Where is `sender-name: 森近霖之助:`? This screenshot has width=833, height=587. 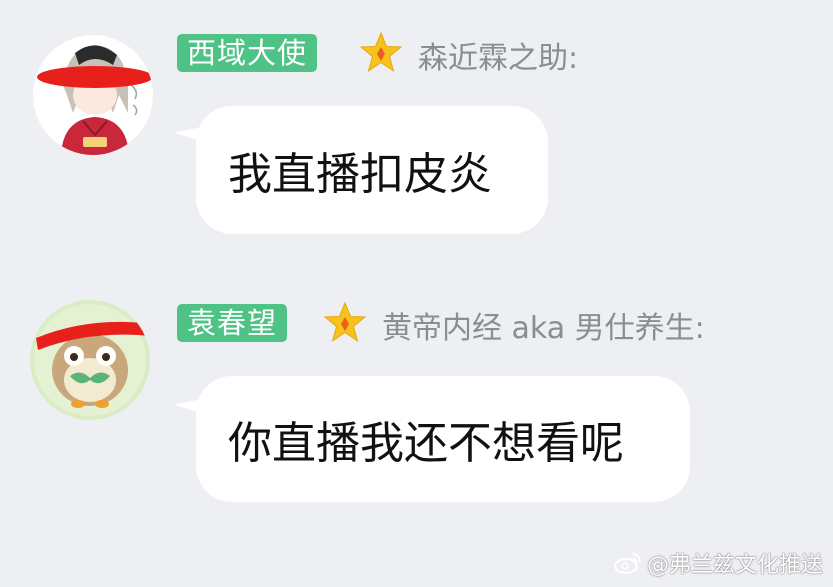 sender-name: 森近霖之助: is located at coordinates (498, 55).